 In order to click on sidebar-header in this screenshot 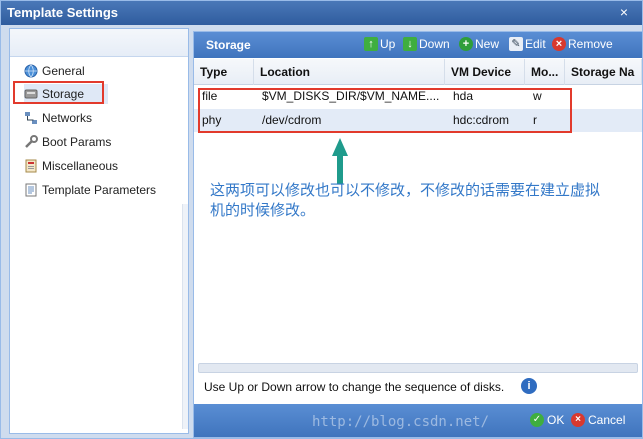, I will do `click(99, 43)`.